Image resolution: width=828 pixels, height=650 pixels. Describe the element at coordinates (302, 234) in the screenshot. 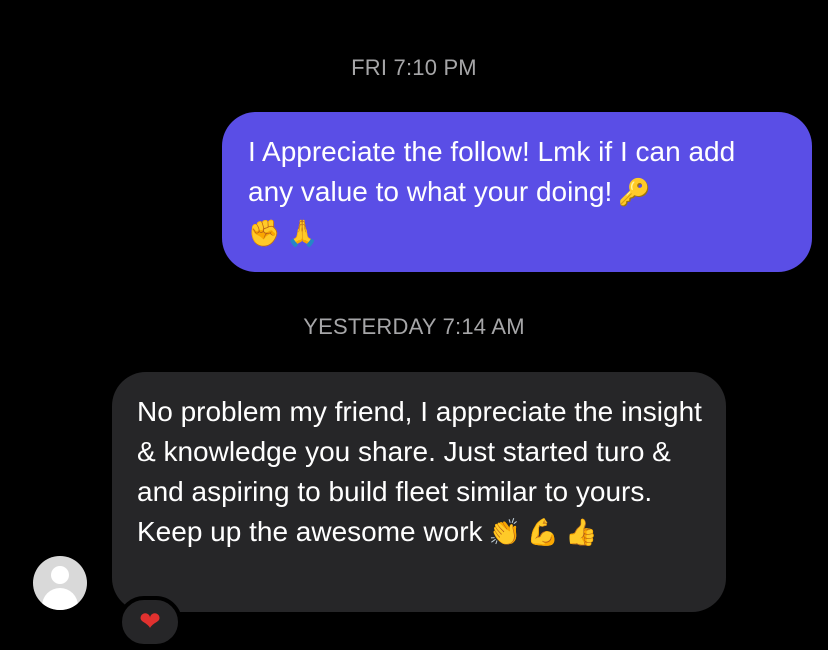

I see `folded-hands-emoji: 🙏` at that location.